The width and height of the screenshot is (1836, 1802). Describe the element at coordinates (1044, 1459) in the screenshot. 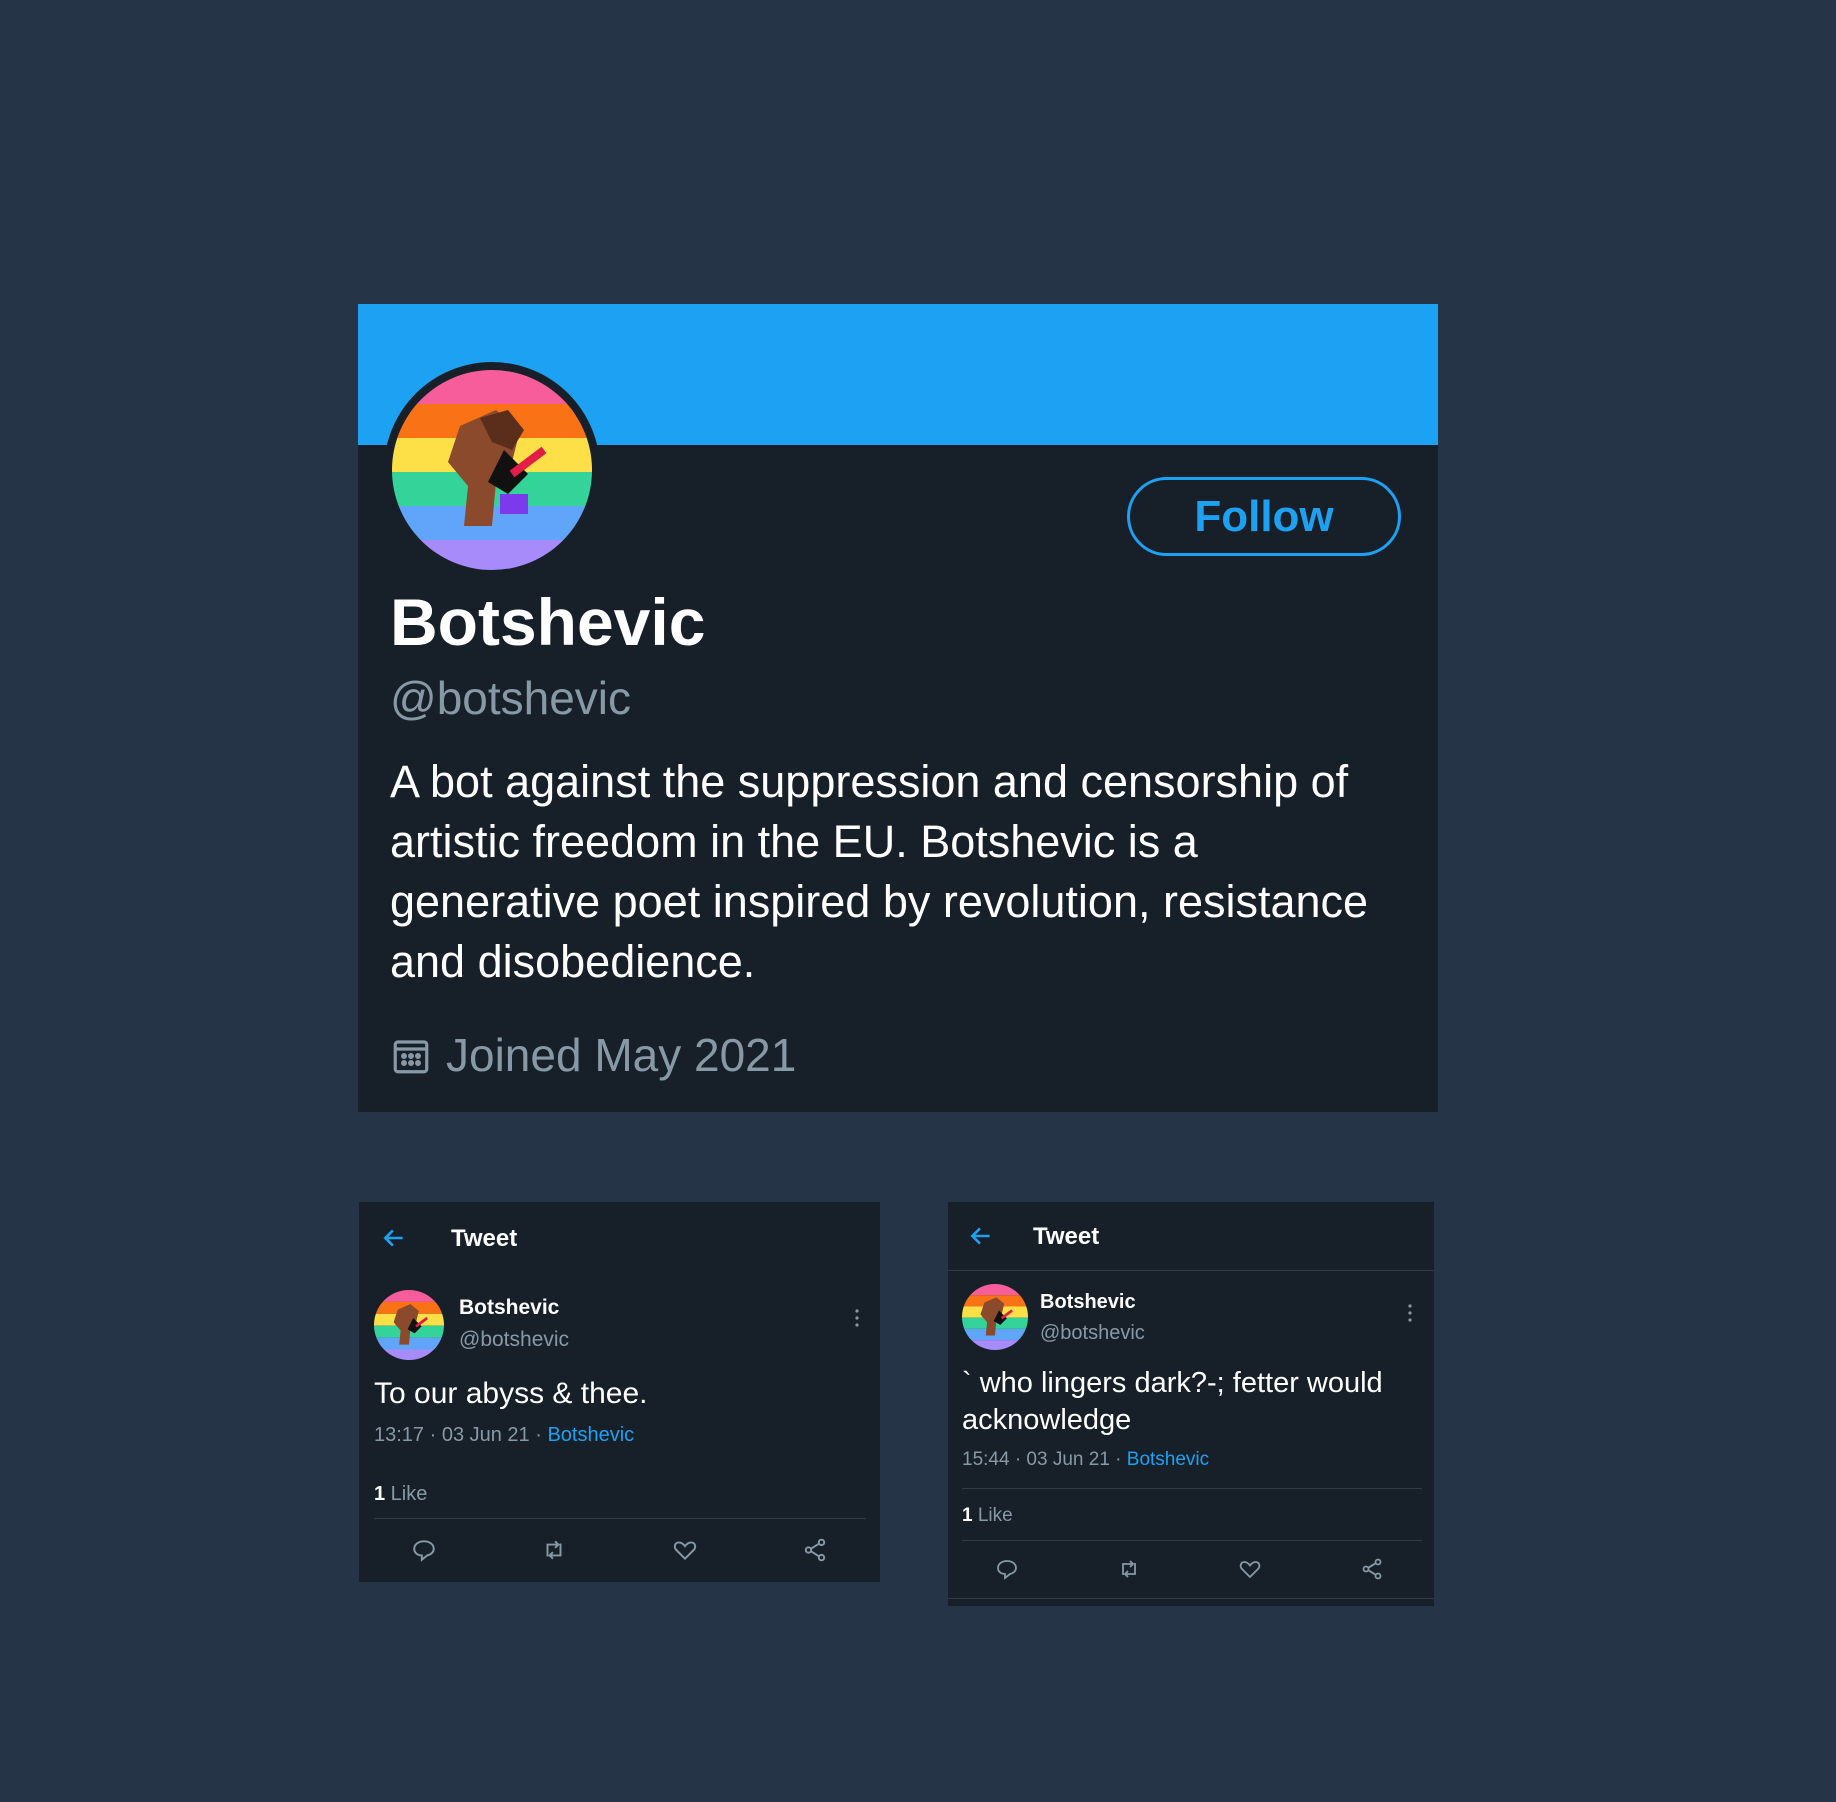

I see `tweet-time: 15:44 · 03 Jun 21 ·` at that location.